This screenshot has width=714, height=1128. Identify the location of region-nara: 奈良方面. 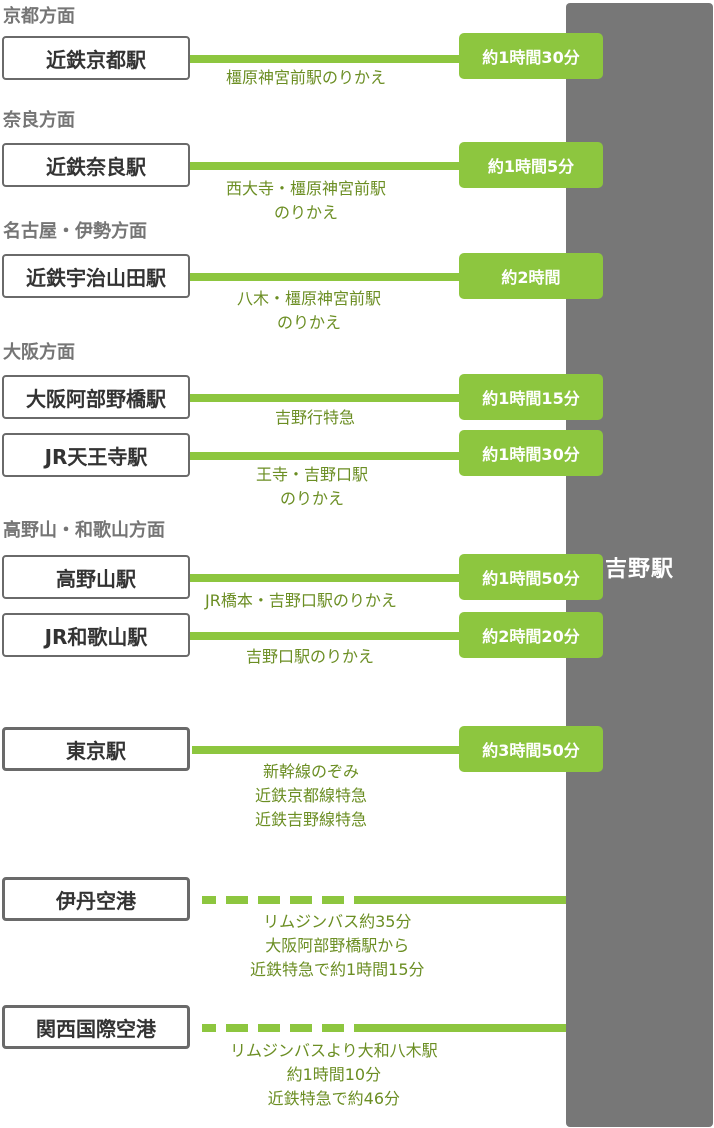
(39, 120).